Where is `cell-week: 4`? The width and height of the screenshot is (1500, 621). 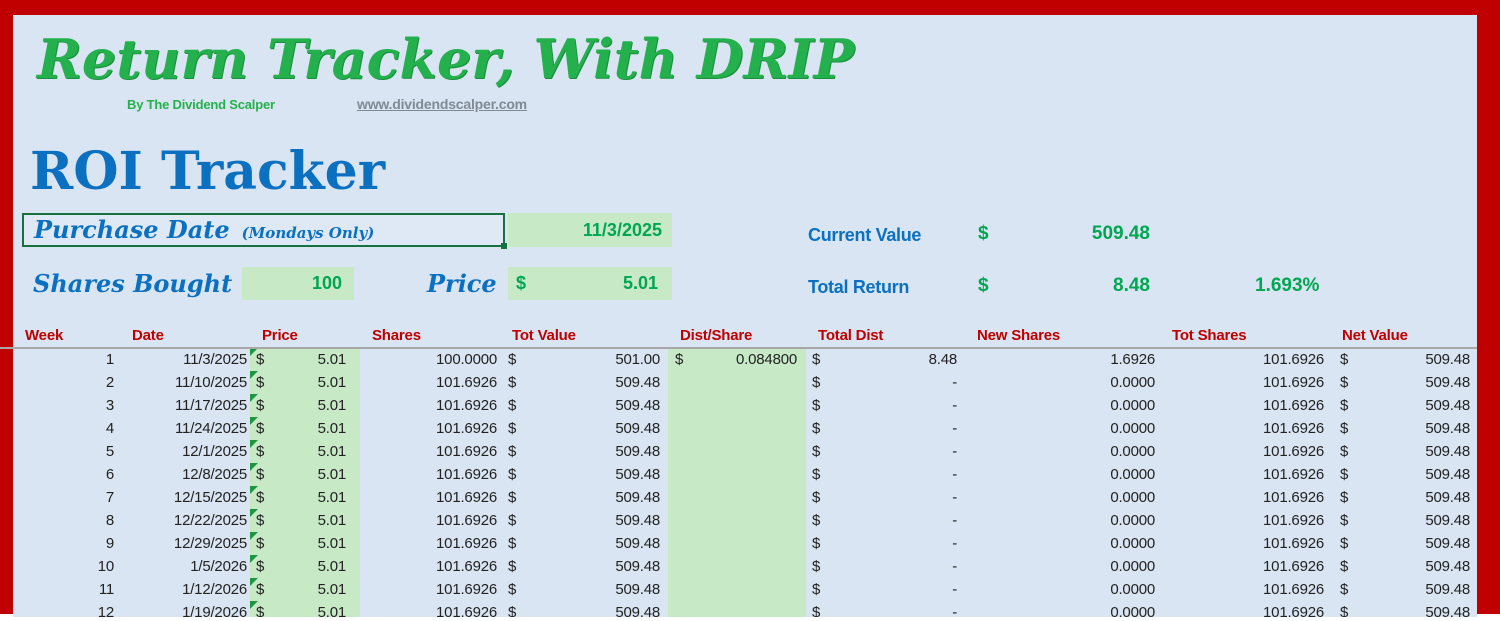 cell-week: 4 is located at coordinates (66, 428).